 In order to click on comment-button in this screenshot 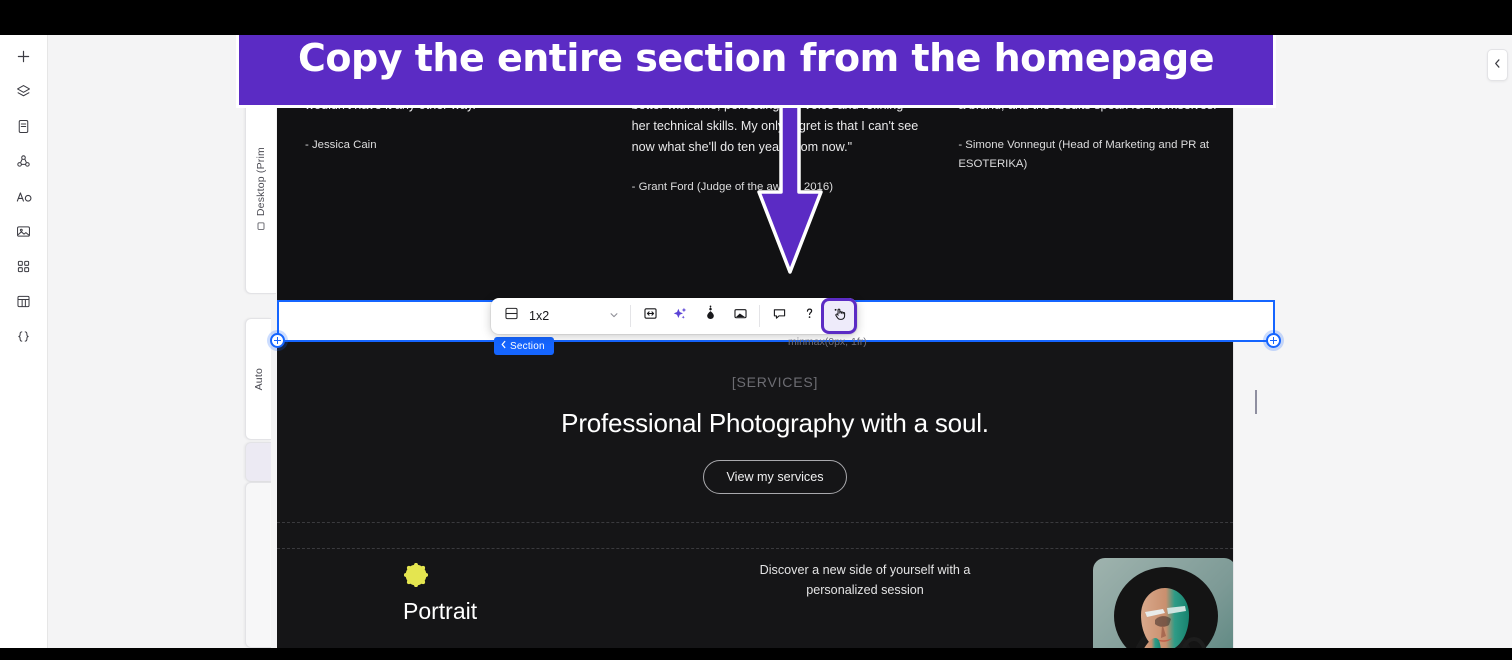, I will do `click(779, 316)`.